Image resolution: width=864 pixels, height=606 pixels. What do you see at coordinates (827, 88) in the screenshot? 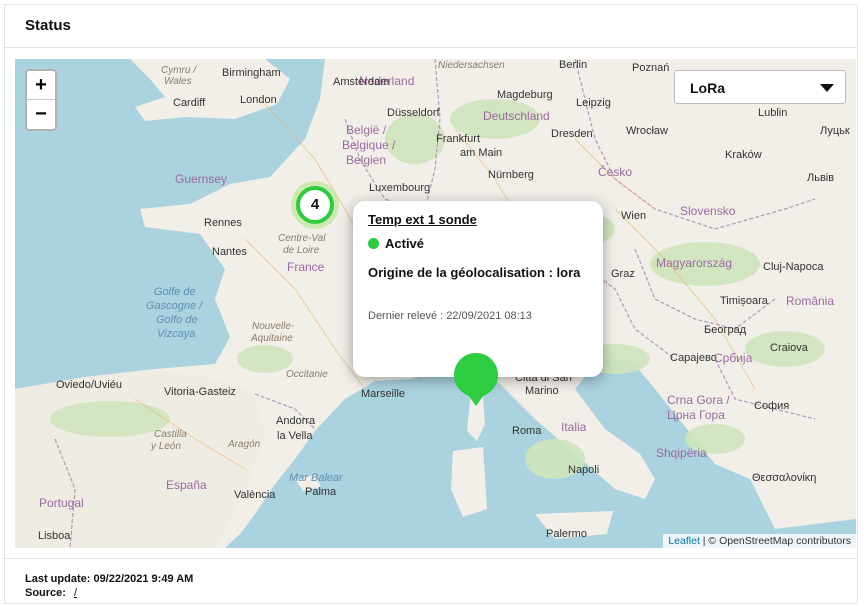
I see `chevron-down-icon` at bounding box center [827, 88].